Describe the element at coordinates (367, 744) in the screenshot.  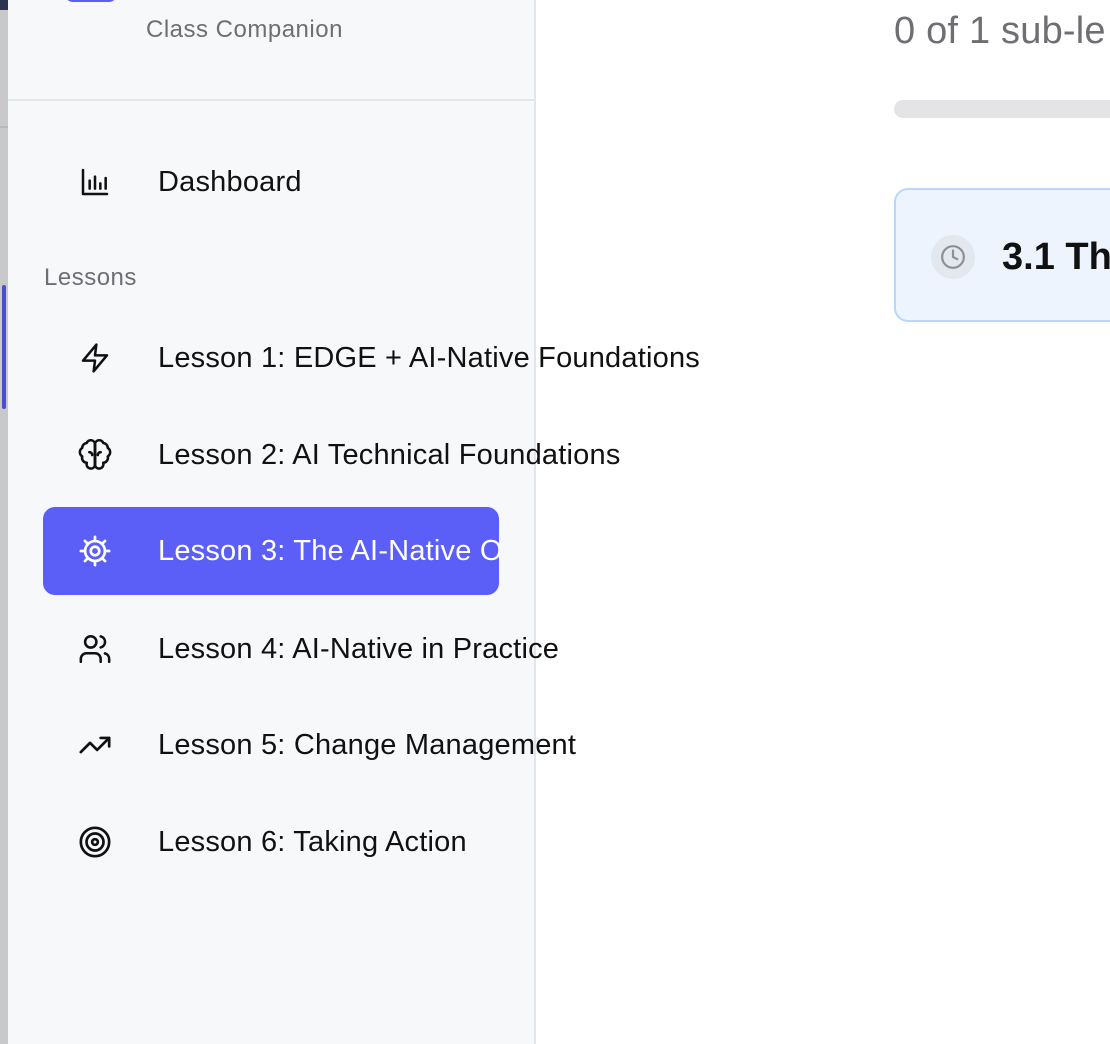
I see `sidebar-item-label: Lesson 5: Change Management` at that location.